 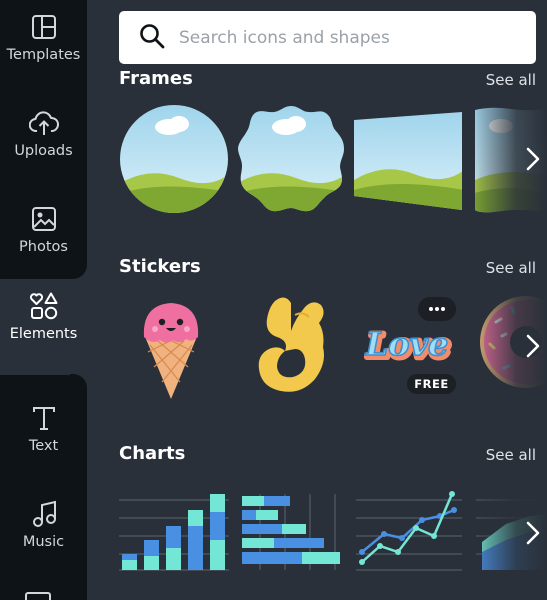 I want to click on search-box, so click(x=327, y=37).